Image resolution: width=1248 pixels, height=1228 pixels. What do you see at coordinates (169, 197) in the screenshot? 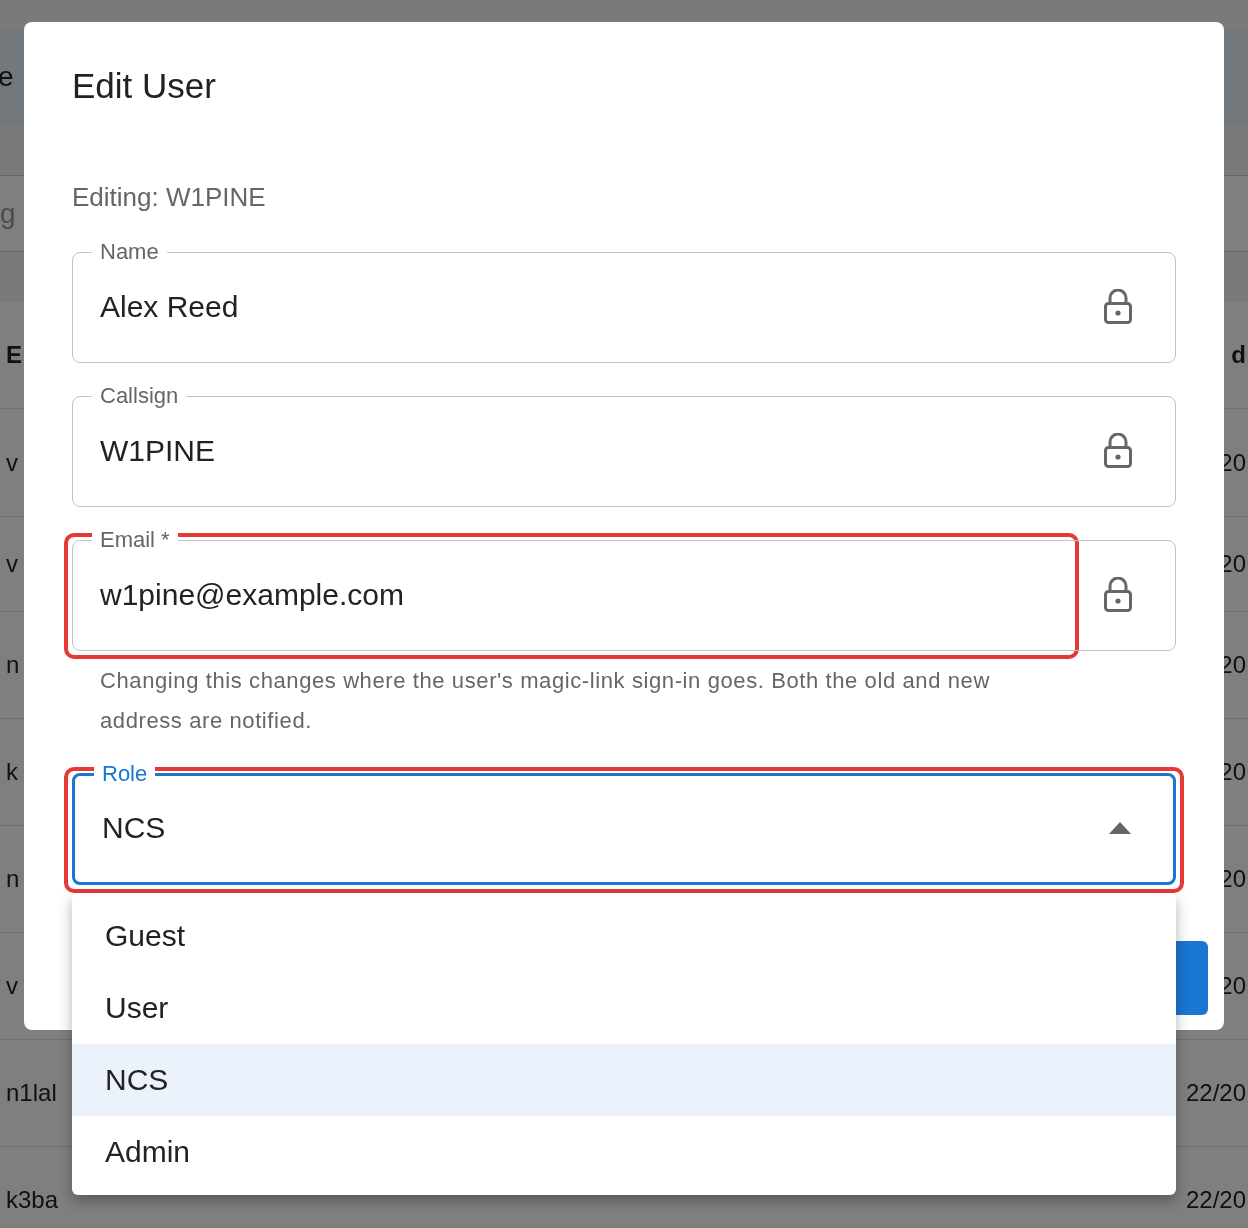
I see `dialog-subtitle: Editing: W1PINE` at bounding box center [169, 197].